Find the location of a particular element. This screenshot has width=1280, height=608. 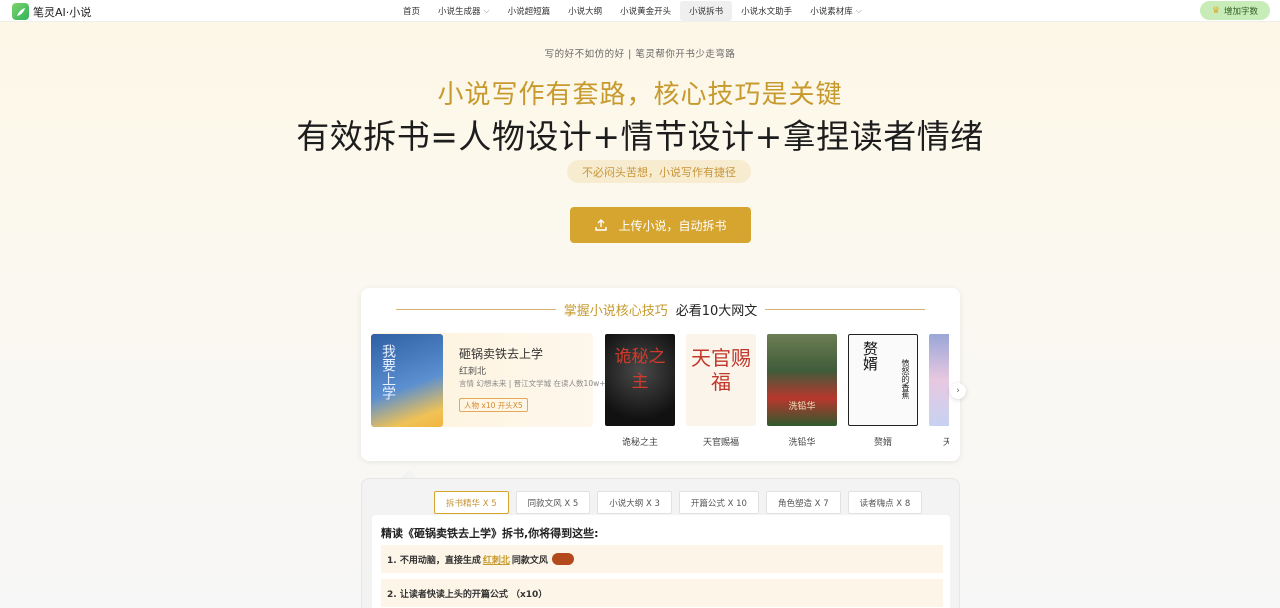

nav-item-short-story: 小说超短篇 is located at coordinates (529, 11).